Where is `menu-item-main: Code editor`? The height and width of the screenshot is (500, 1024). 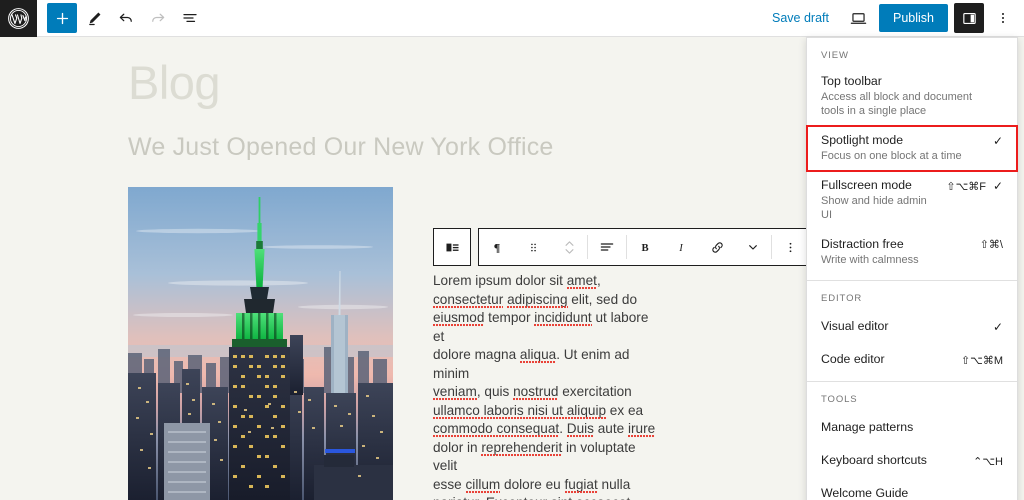 menu-item-main: Code editor is located at coordinates (887, 359).